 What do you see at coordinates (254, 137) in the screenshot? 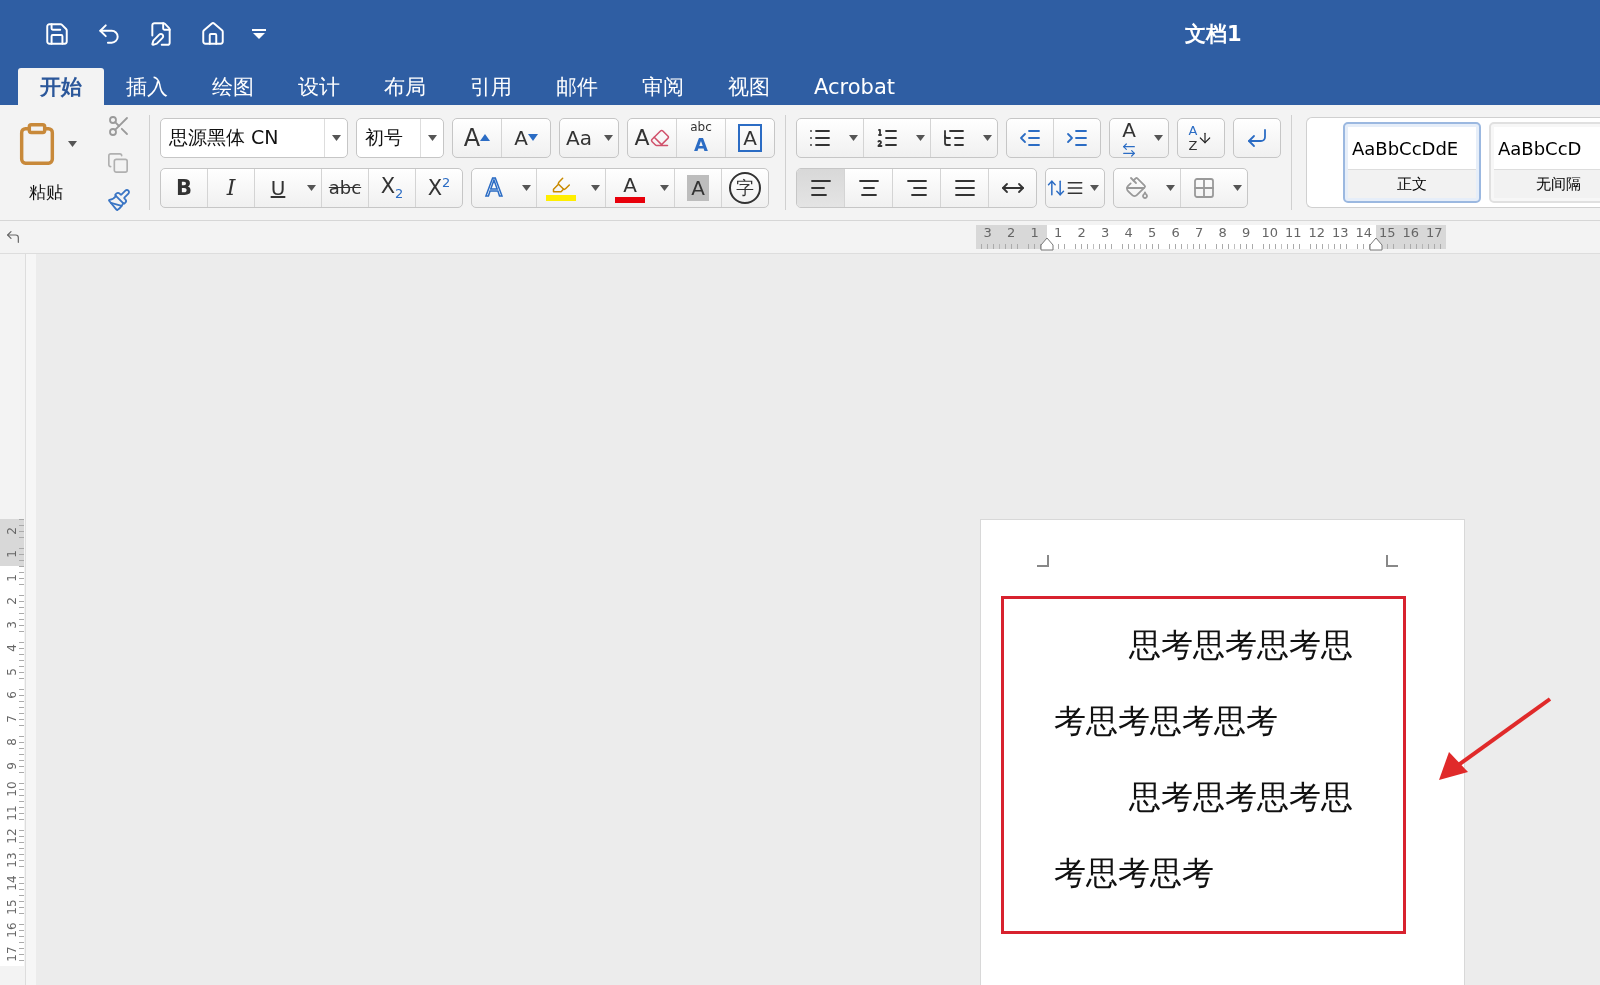
I see `font-name-field: 思源黑体 CN` at bounding box center [254, 137].